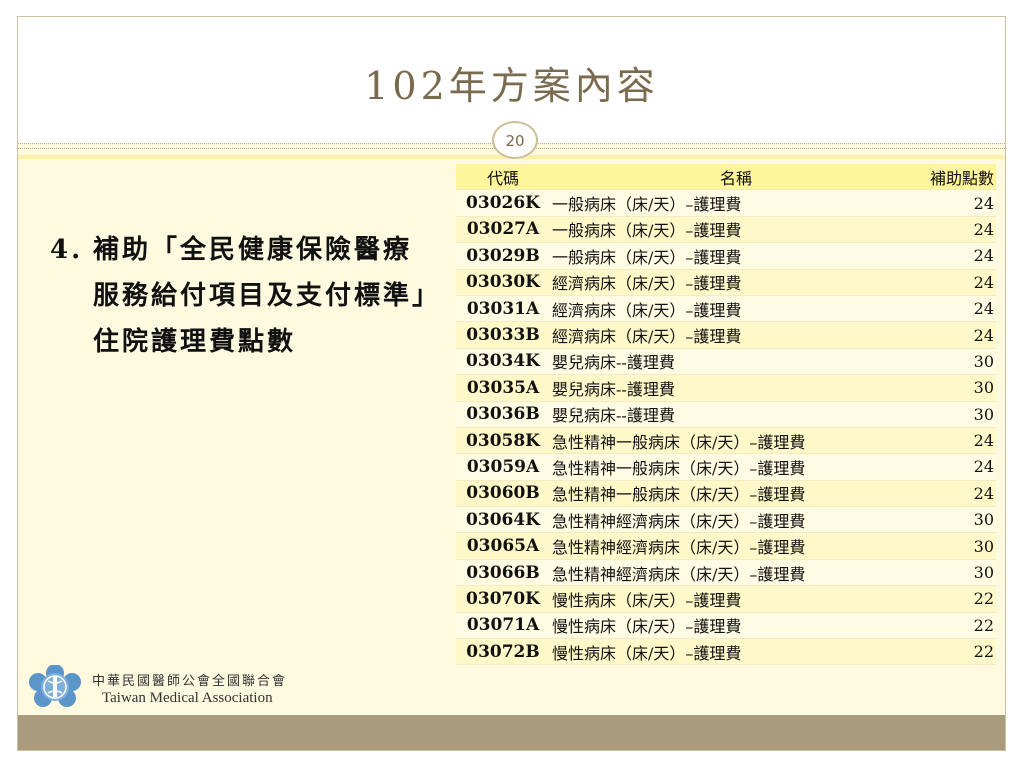 This screenshot has width=1024, height=768. I want to click on table-row: 03029B 一般病床（床/天）–護理費 24, so click(726, 256).